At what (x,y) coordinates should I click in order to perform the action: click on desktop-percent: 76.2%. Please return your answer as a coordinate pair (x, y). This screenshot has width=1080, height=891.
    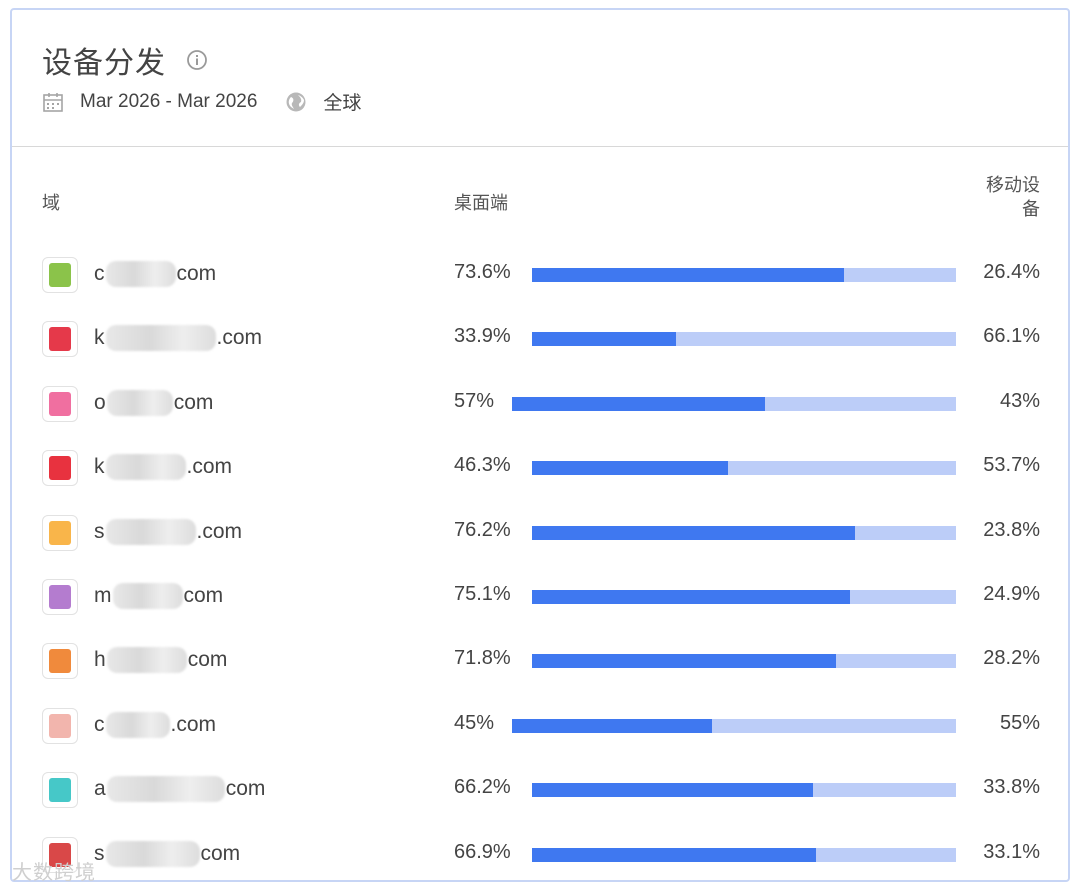
    Looking at the image, I should click on (482, 529).